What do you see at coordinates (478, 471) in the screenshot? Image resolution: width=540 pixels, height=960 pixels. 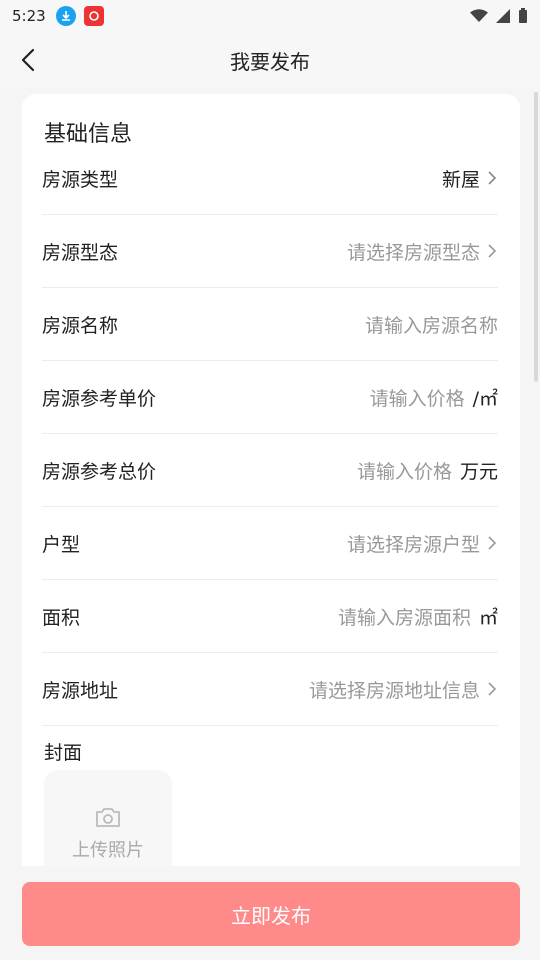 I see `unit-label: 万元` at bounding box center [478, 471].